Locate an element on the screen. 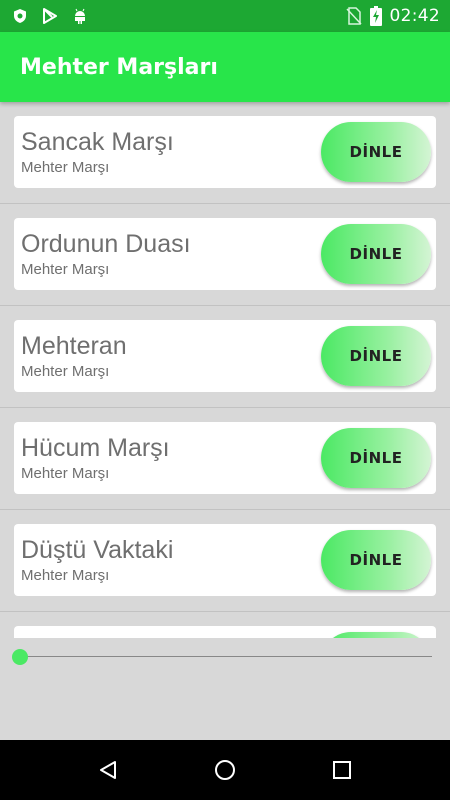 The image size is (450, 800). shield-icon is located at coordinates (20, 16).